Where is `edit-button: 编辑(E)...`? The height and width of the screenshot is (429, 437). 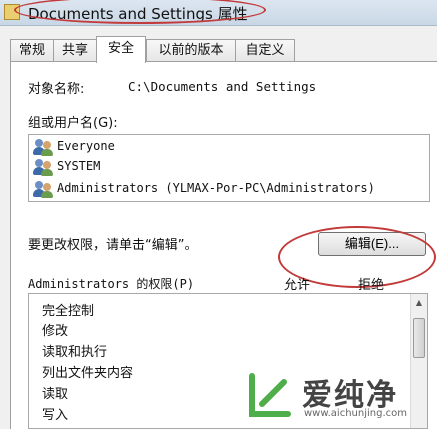 edit-button: 编辑(E)... is located at coordinates (372, 244).